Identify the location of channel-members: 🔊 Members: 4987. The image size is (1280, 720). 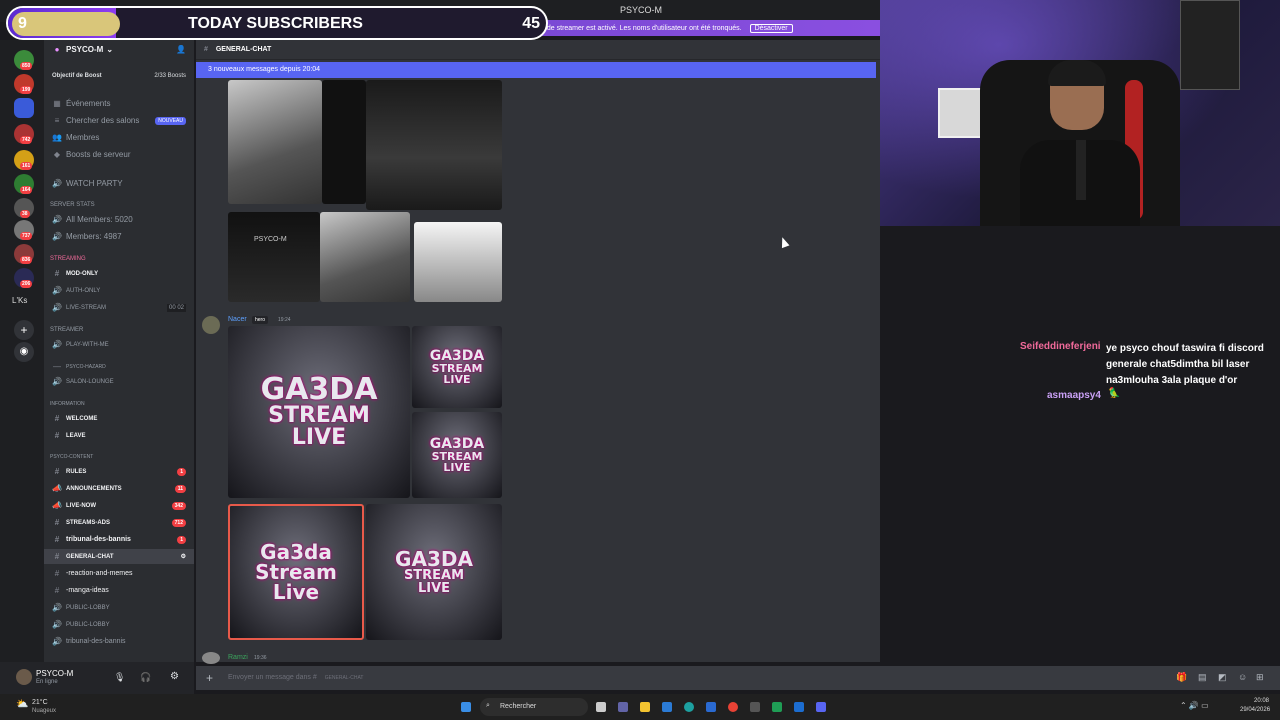
(119, 236).